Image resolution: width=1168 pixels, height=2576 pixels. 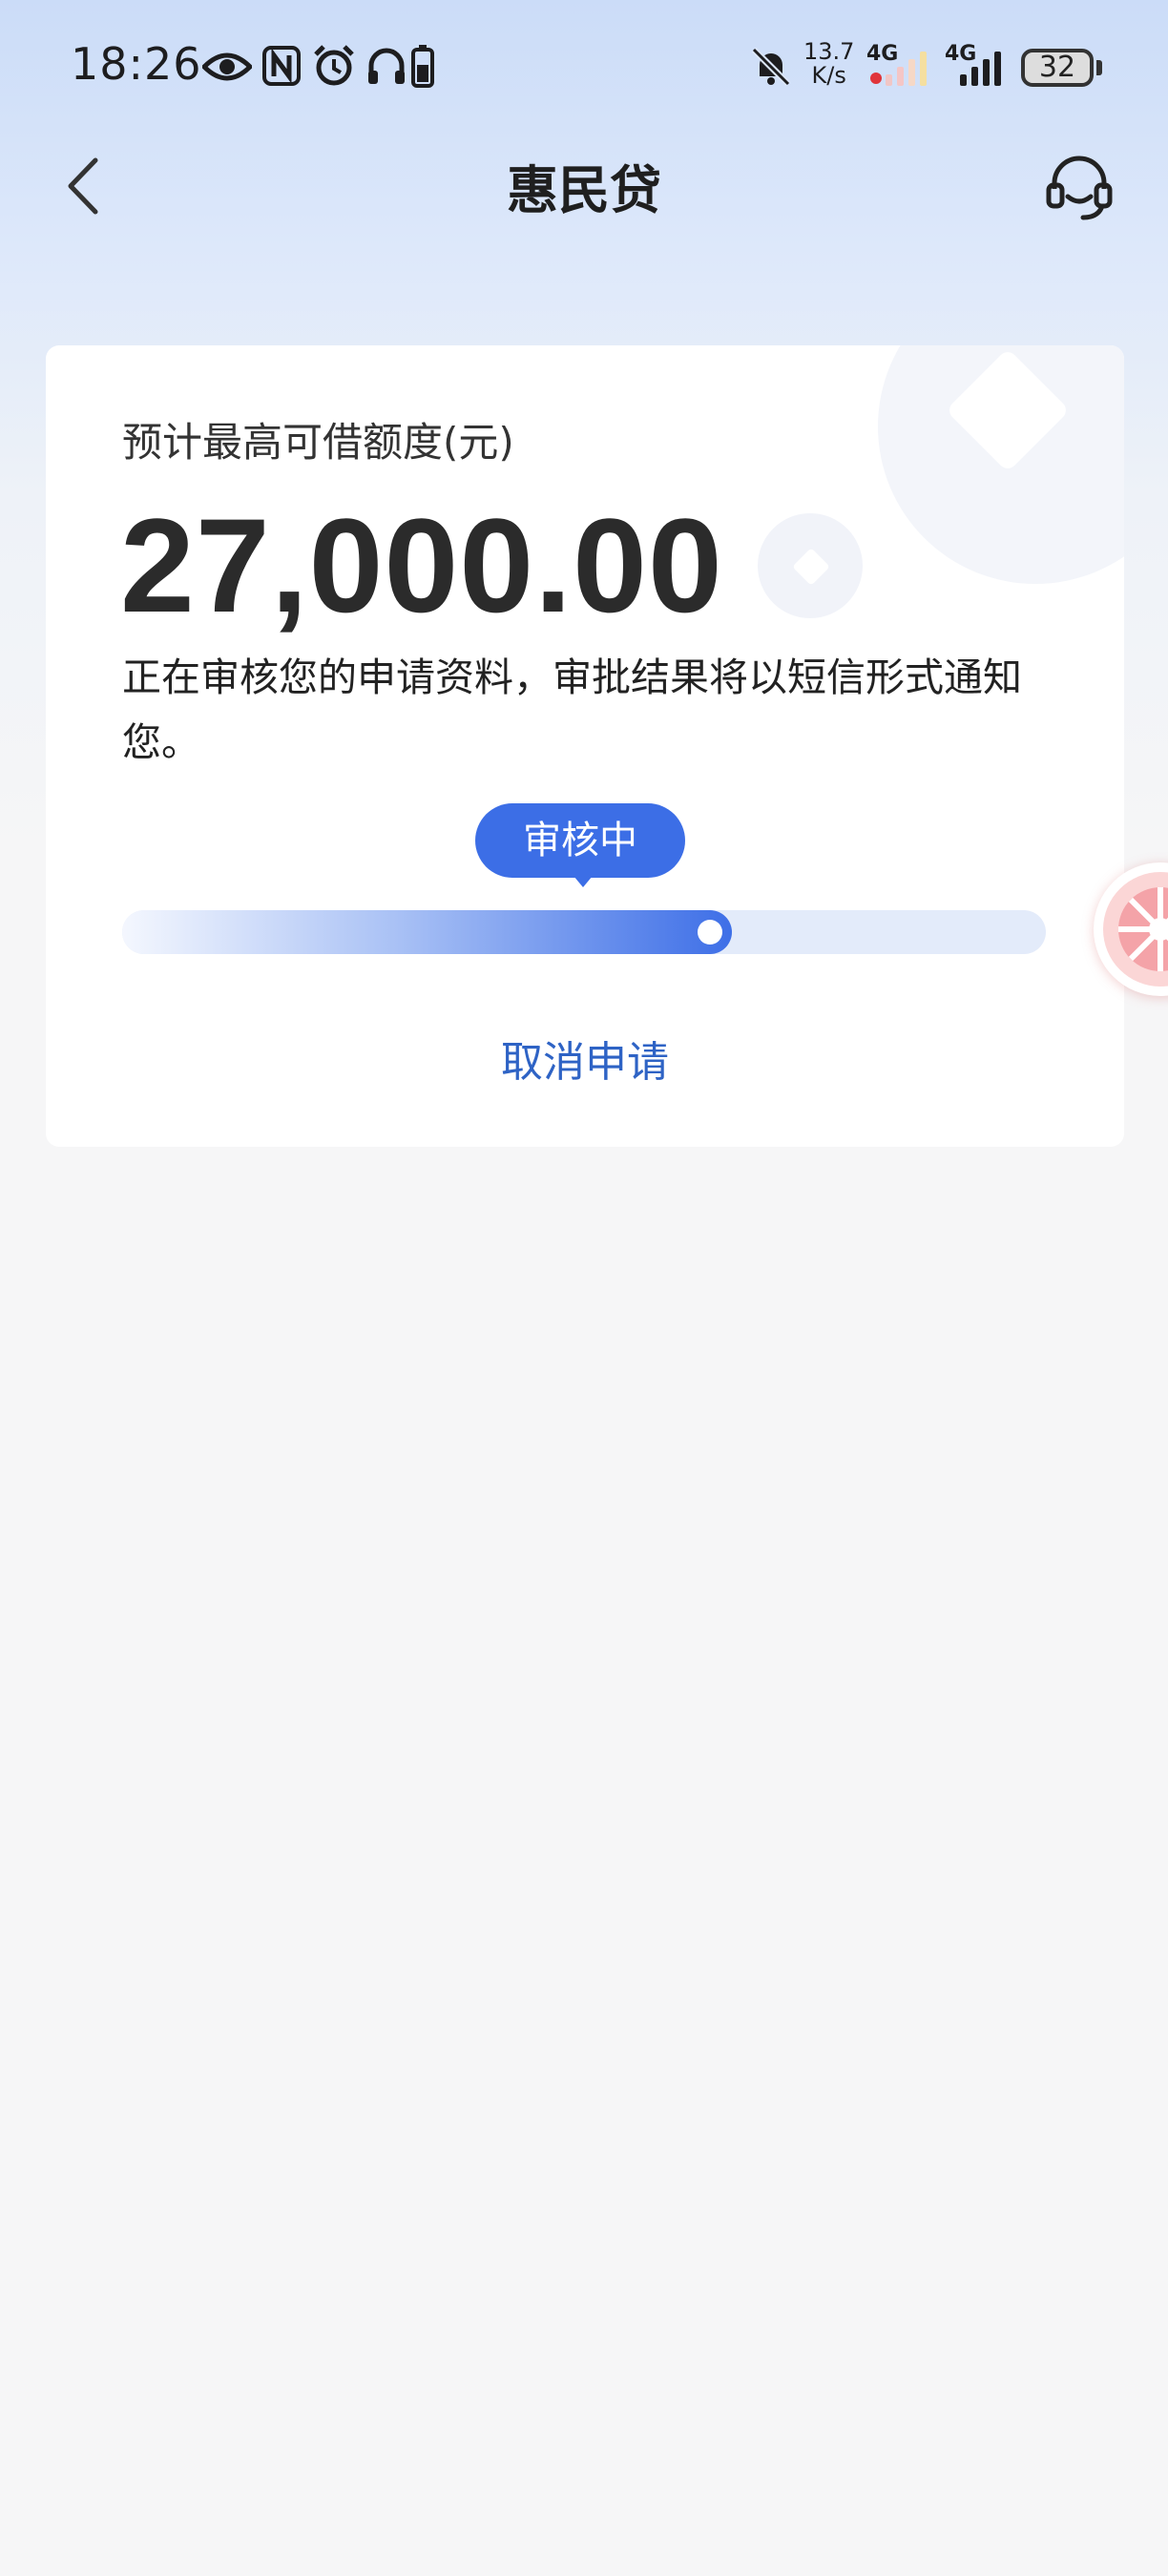 I want to click on review-status-text: 正在审核您的申请资料，审批结果将以短信形式通知您。, so click(x=572, y=709).